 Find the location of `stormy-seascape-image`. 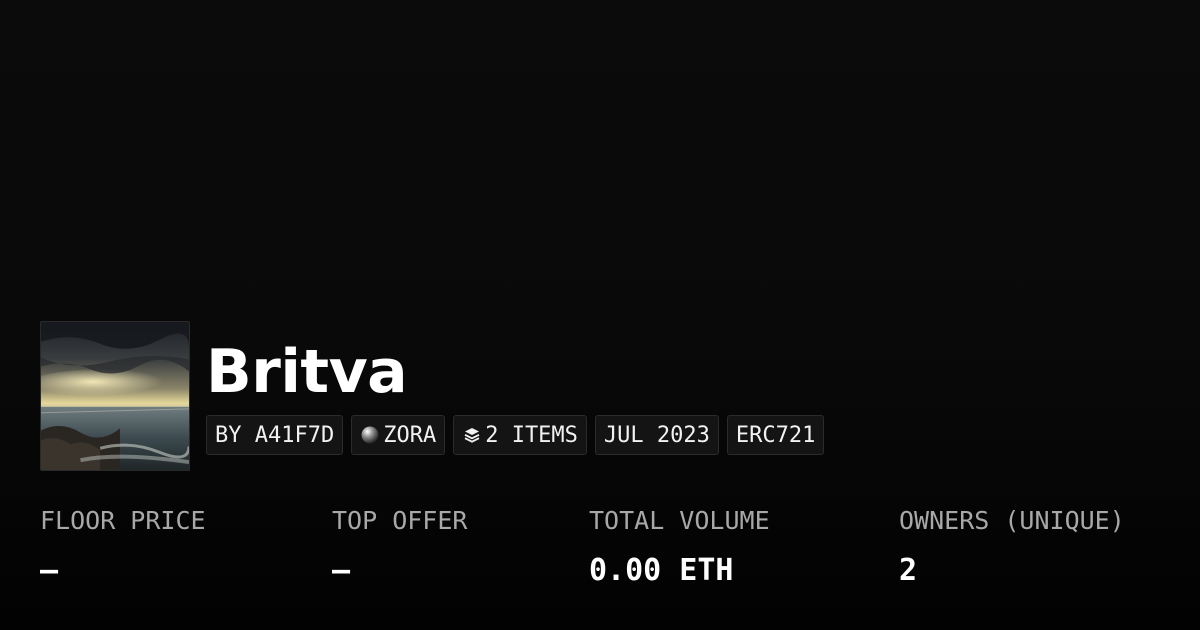

stormy-seascape-image is located at coordinates (115, 396).